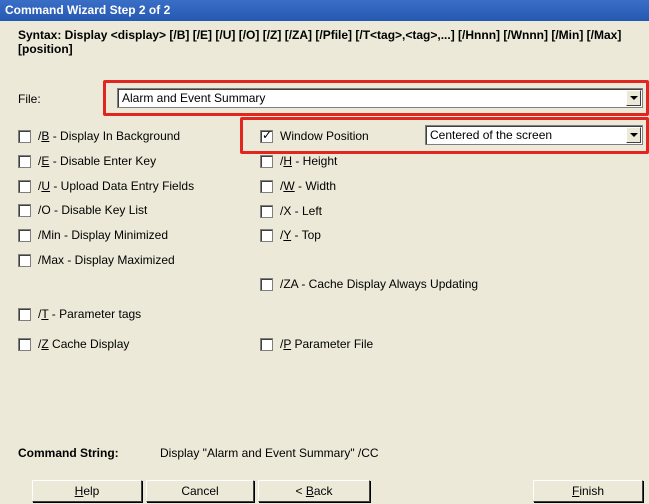  I want to click on option-label: /H - Height, so click(308, 161).